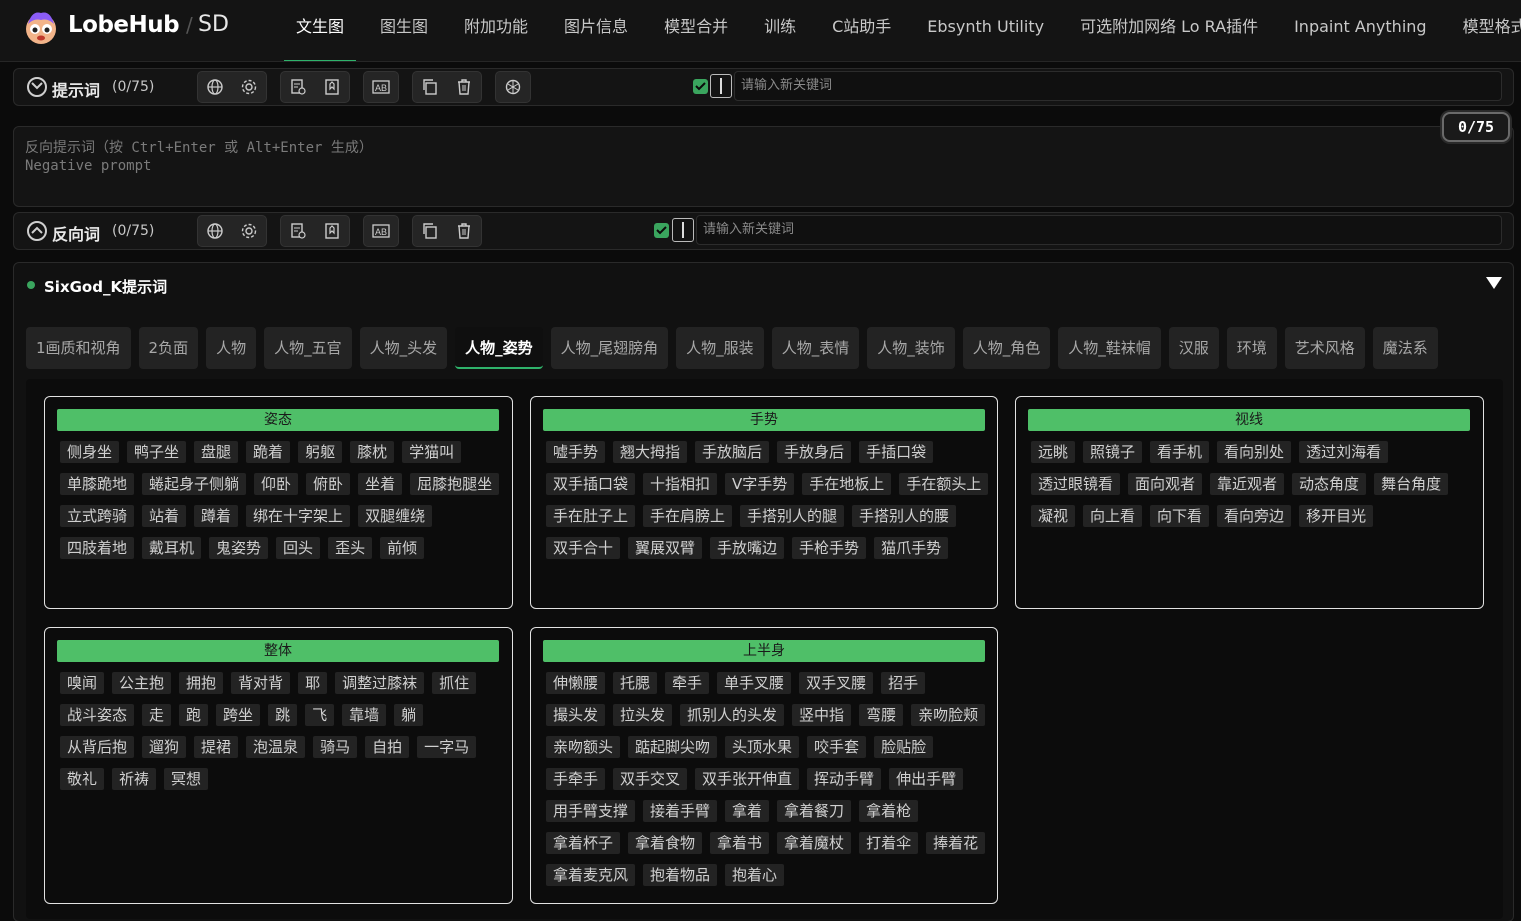 This screenshot has height=921, width=1521. Describe the element at coordinates (889, 843) in the screenshot. I see `keyword-chip: 打着伞` at that location.